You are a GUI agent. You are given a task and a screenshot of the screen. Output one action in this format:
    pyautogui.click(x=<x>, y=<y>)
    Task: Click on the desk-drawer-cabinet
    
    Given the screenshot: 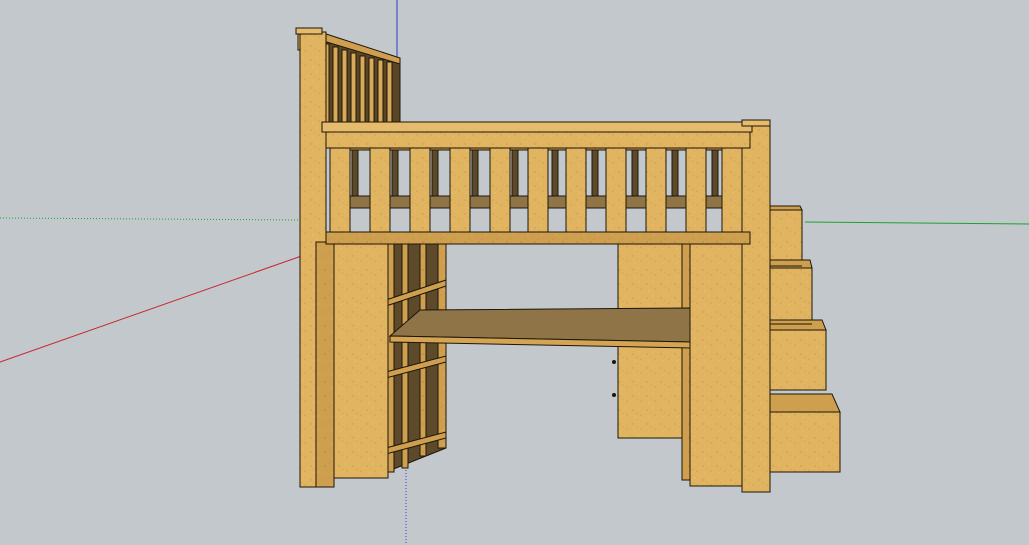 What is the action you would take?
    pyautogui.click(x=655, y=360)
    